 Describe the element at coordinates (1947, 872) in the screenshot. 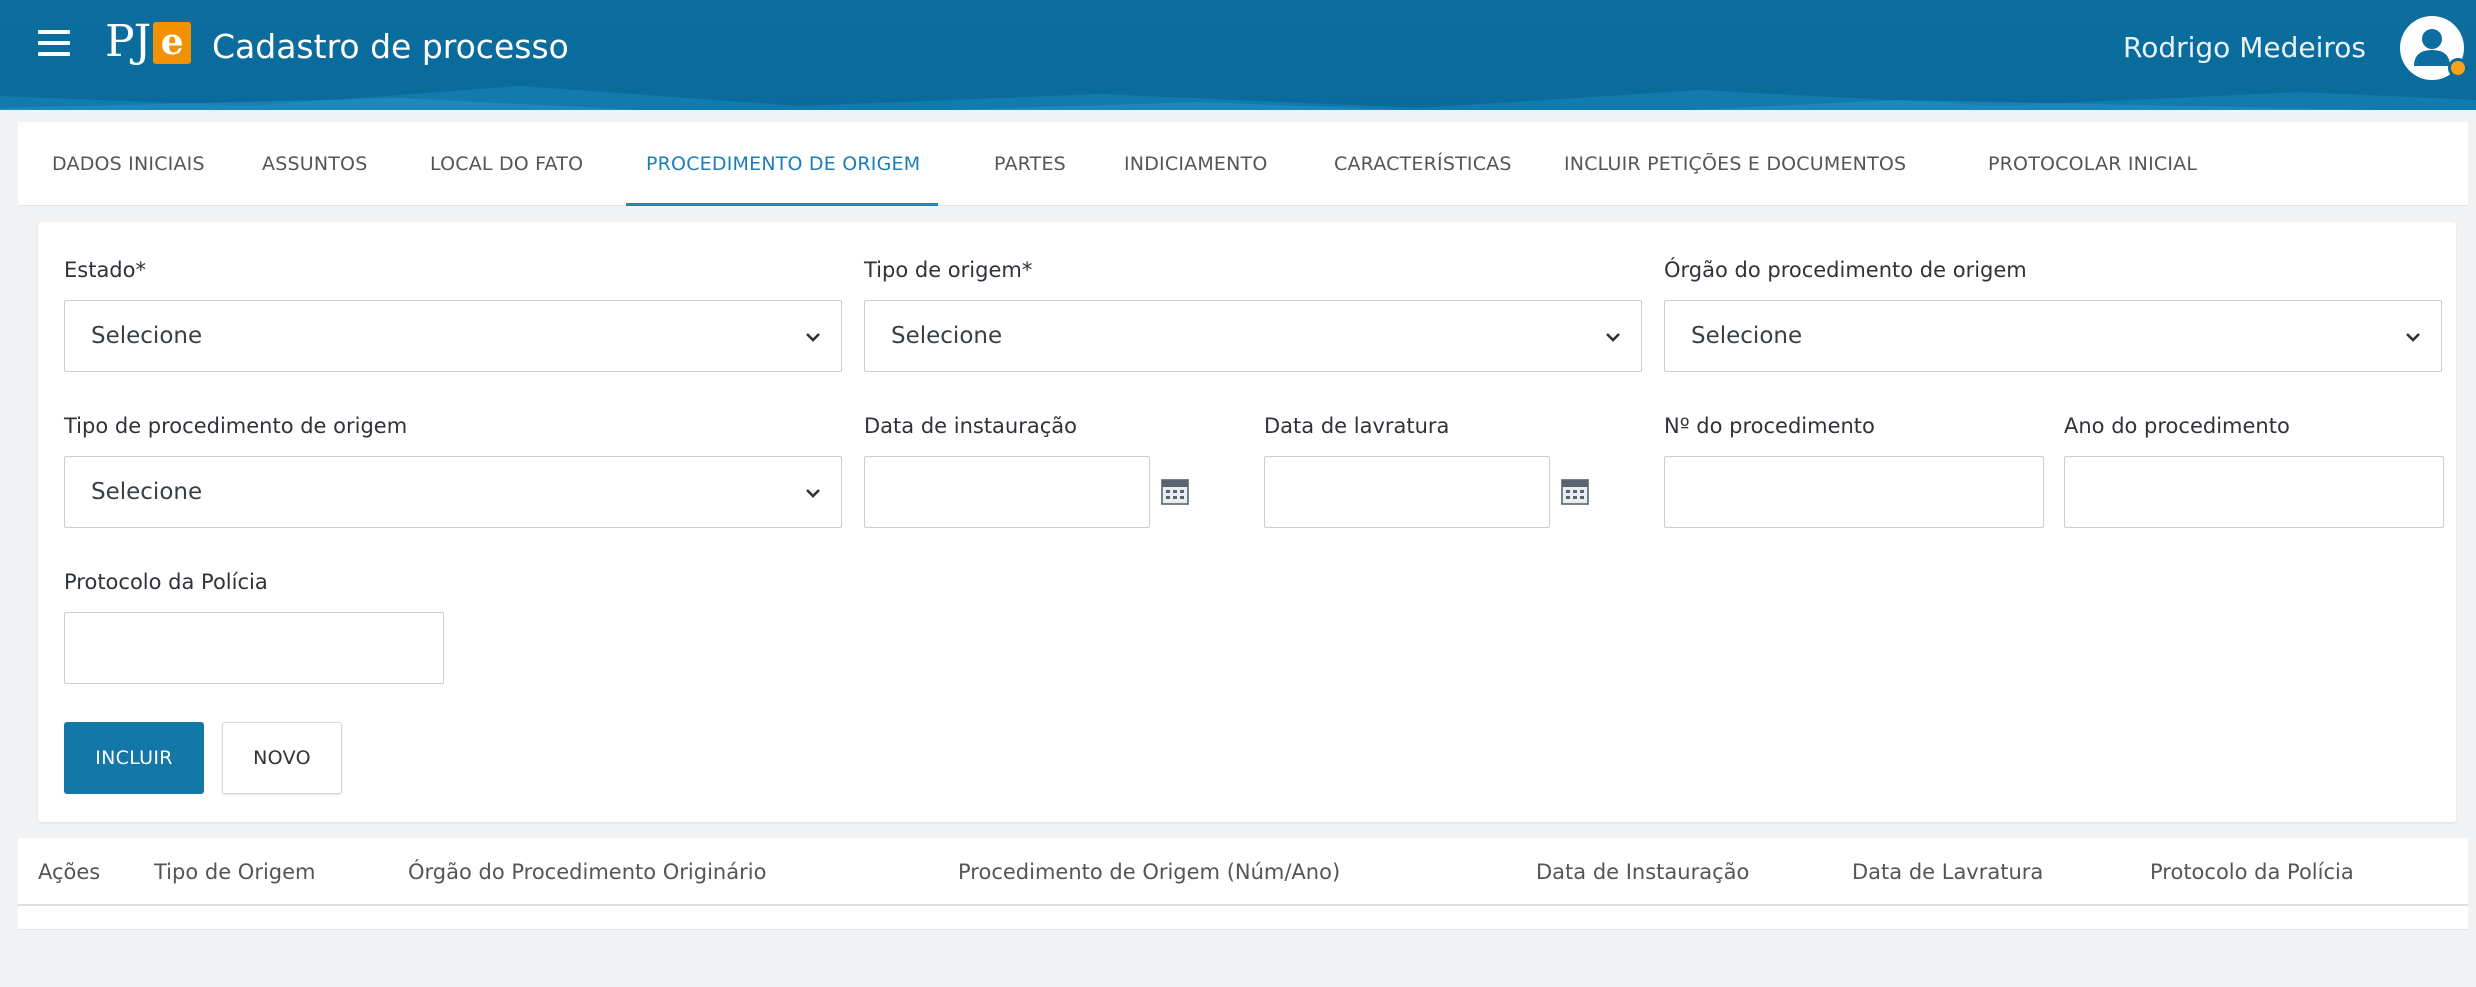

I see `column-header-data-lavratura: Data de Lavratura` at that location.